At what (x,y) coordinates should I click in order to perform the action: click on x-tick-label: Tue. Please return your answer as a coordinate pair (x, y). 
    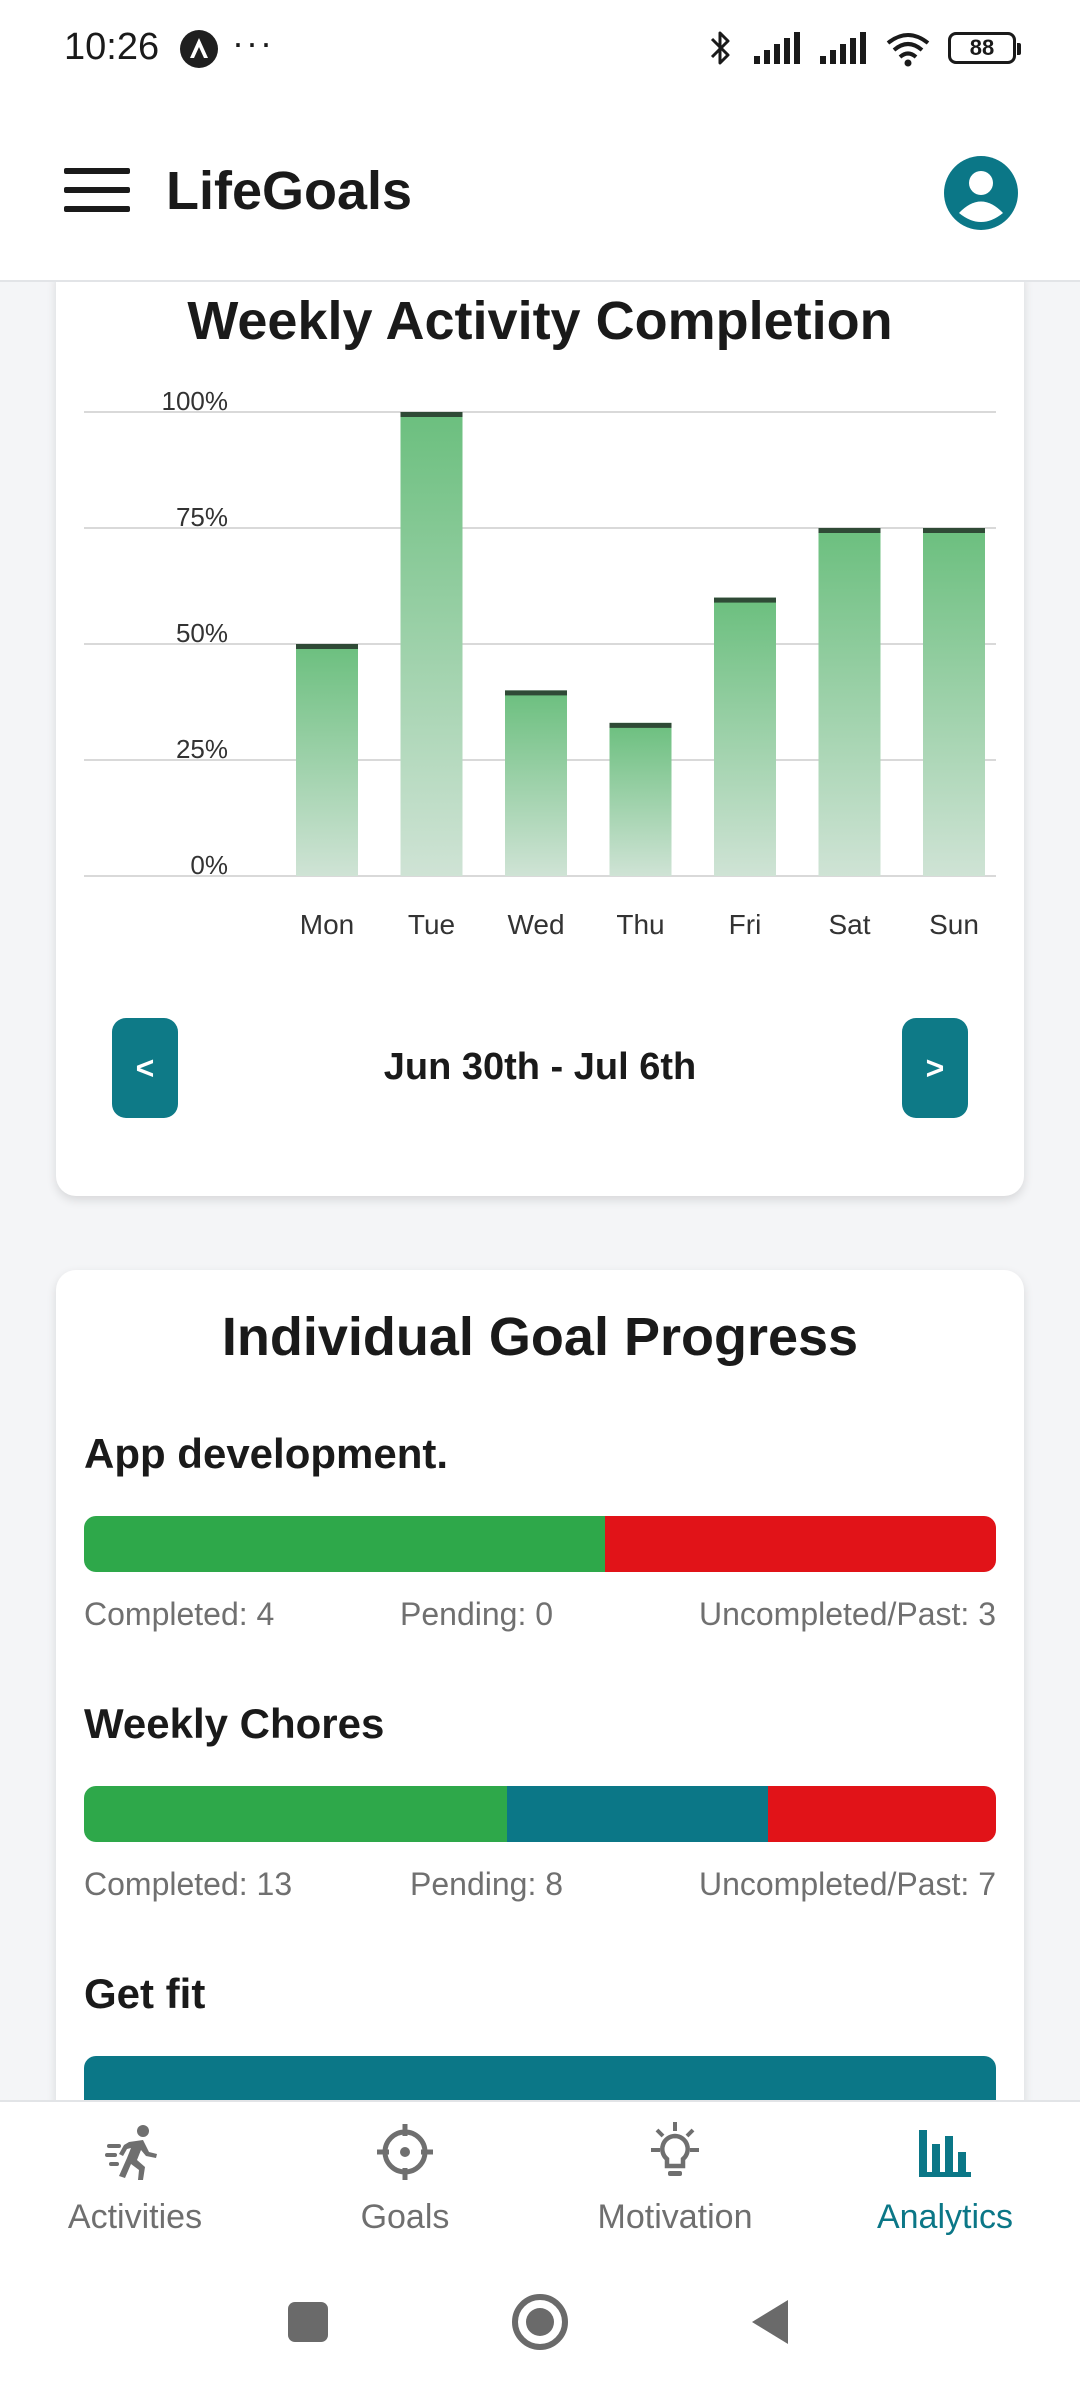
    Looking at the image, I should click on (431, 924).